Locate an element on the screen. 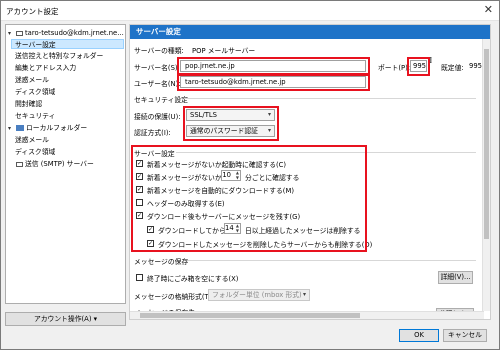 This screenshot has width=500, height=350. store-type-label: メッセージの格納形式(T): is located at coordinates (174, 297).